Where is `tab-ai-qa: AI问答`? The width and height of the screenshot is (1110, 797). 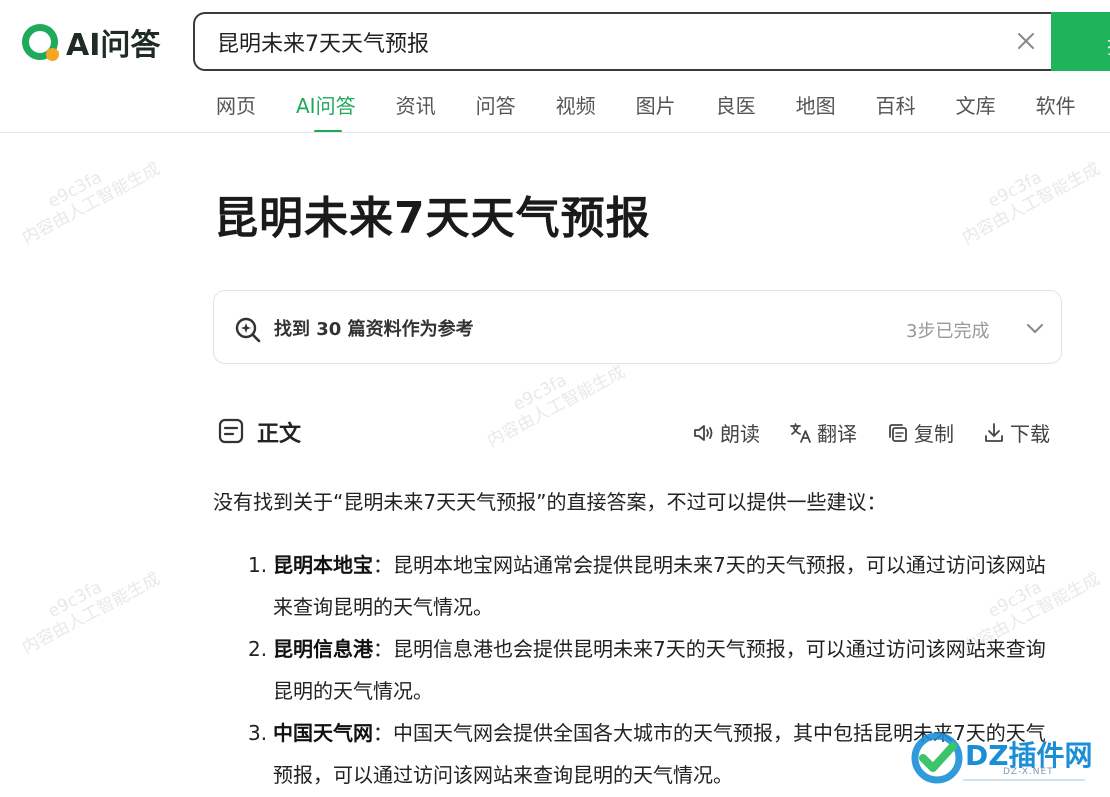
tab-ai-qa: AI问答 is located at coordinates (326, 112).